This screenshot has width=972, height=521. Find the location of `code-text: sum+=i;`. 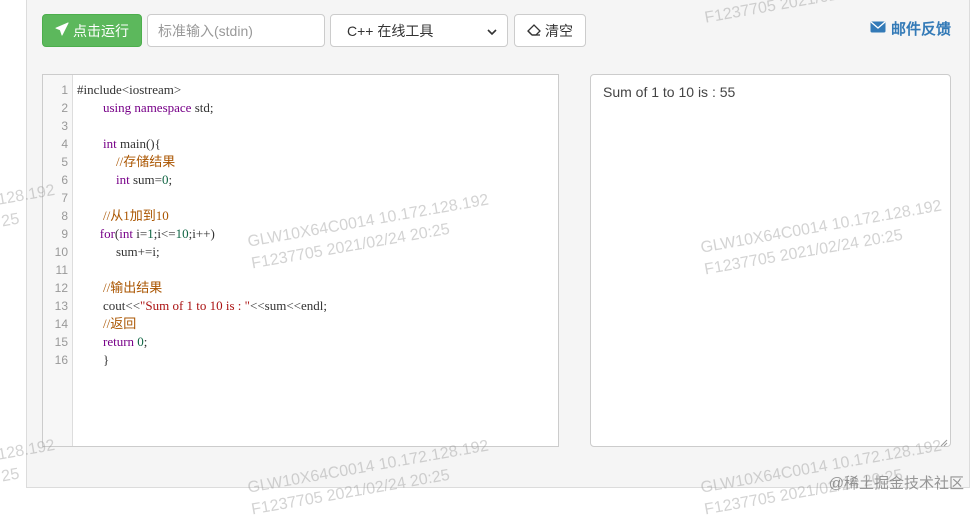

code-text: sum+=i; is located at coordinates (118, 252).